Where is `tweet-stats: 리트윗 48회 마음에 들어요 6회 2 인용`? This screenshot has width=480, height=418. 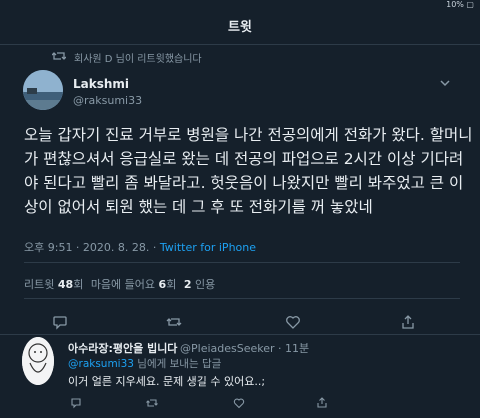
tweet-stats: 리트윗 48회 마음에 들어요 6회 2 인용 is located at coordinates (119, 284).